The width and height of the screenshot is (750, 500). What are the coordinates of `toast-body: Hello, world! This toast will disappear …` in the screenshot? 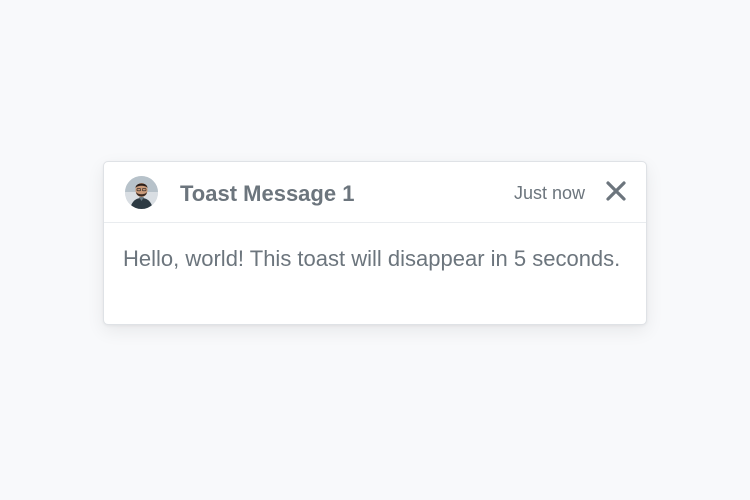 It's located at (372, 258).